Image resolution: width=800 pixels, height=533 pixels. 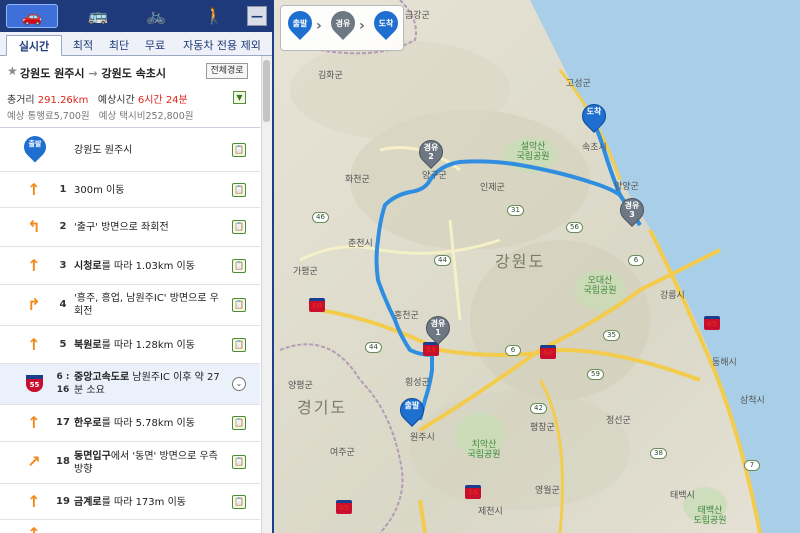 What do you see at coordinates (130, 526) in the screenshot?
I see `list-item: ↑` at bounding box center [130, 526].